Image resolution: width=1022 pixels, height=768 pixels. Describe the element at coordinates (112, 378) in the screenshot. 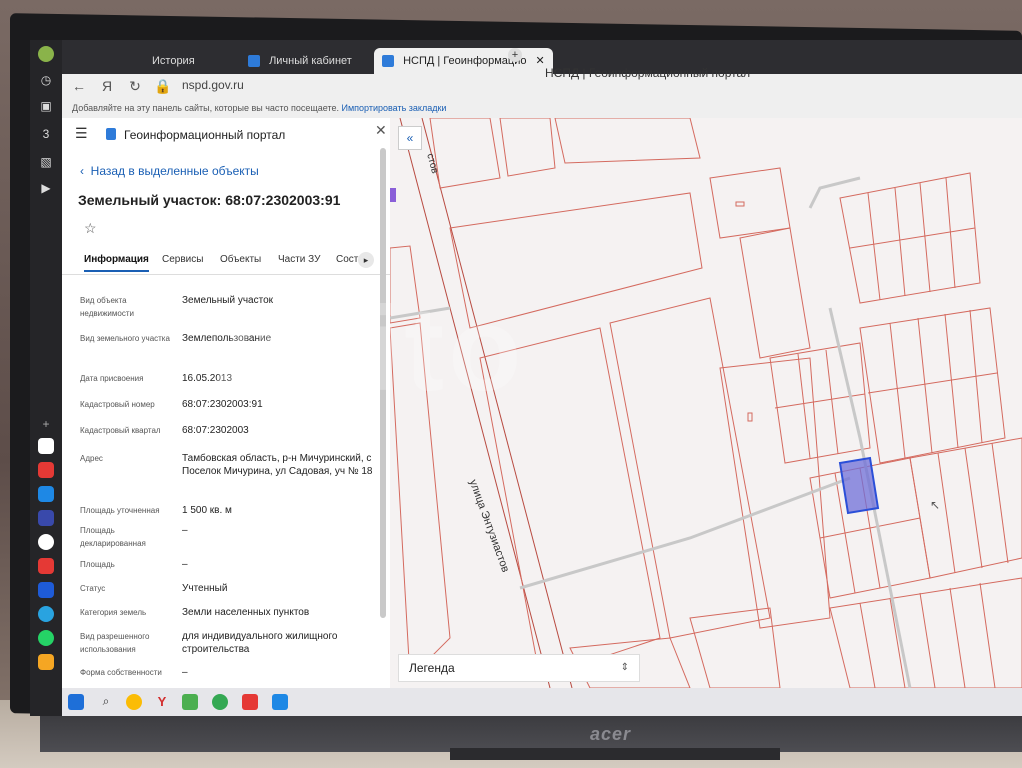

I see `field-label: Дата присвоения` at that location.